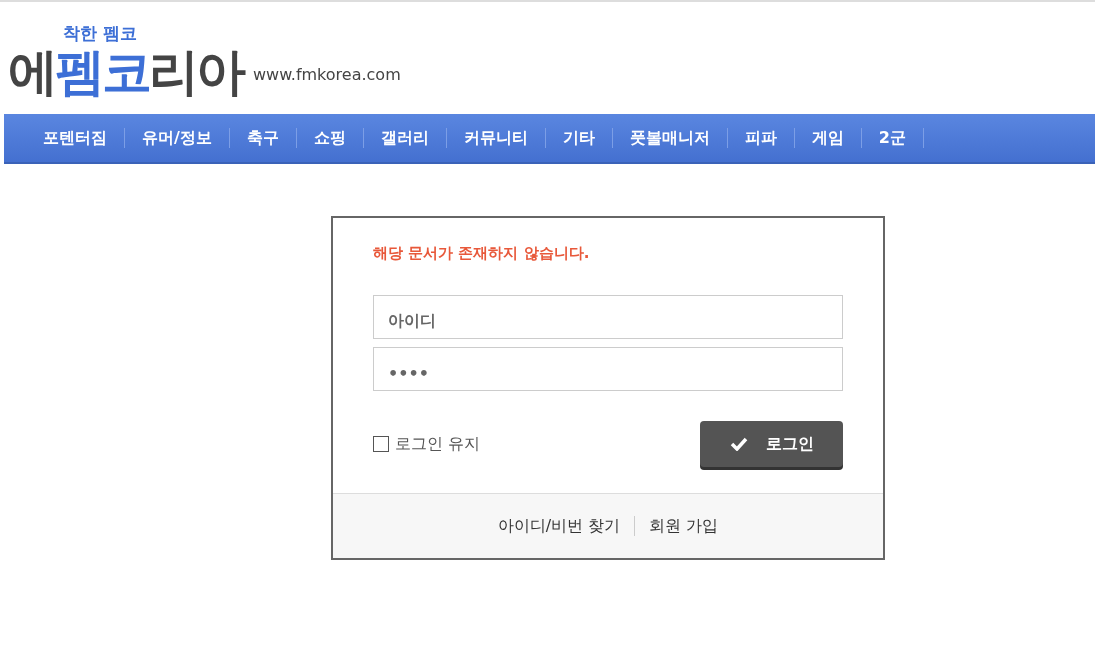 The height and width of the screenshot is (653, 1095). I want to click on nav-link: 축구, so click(262, 138).